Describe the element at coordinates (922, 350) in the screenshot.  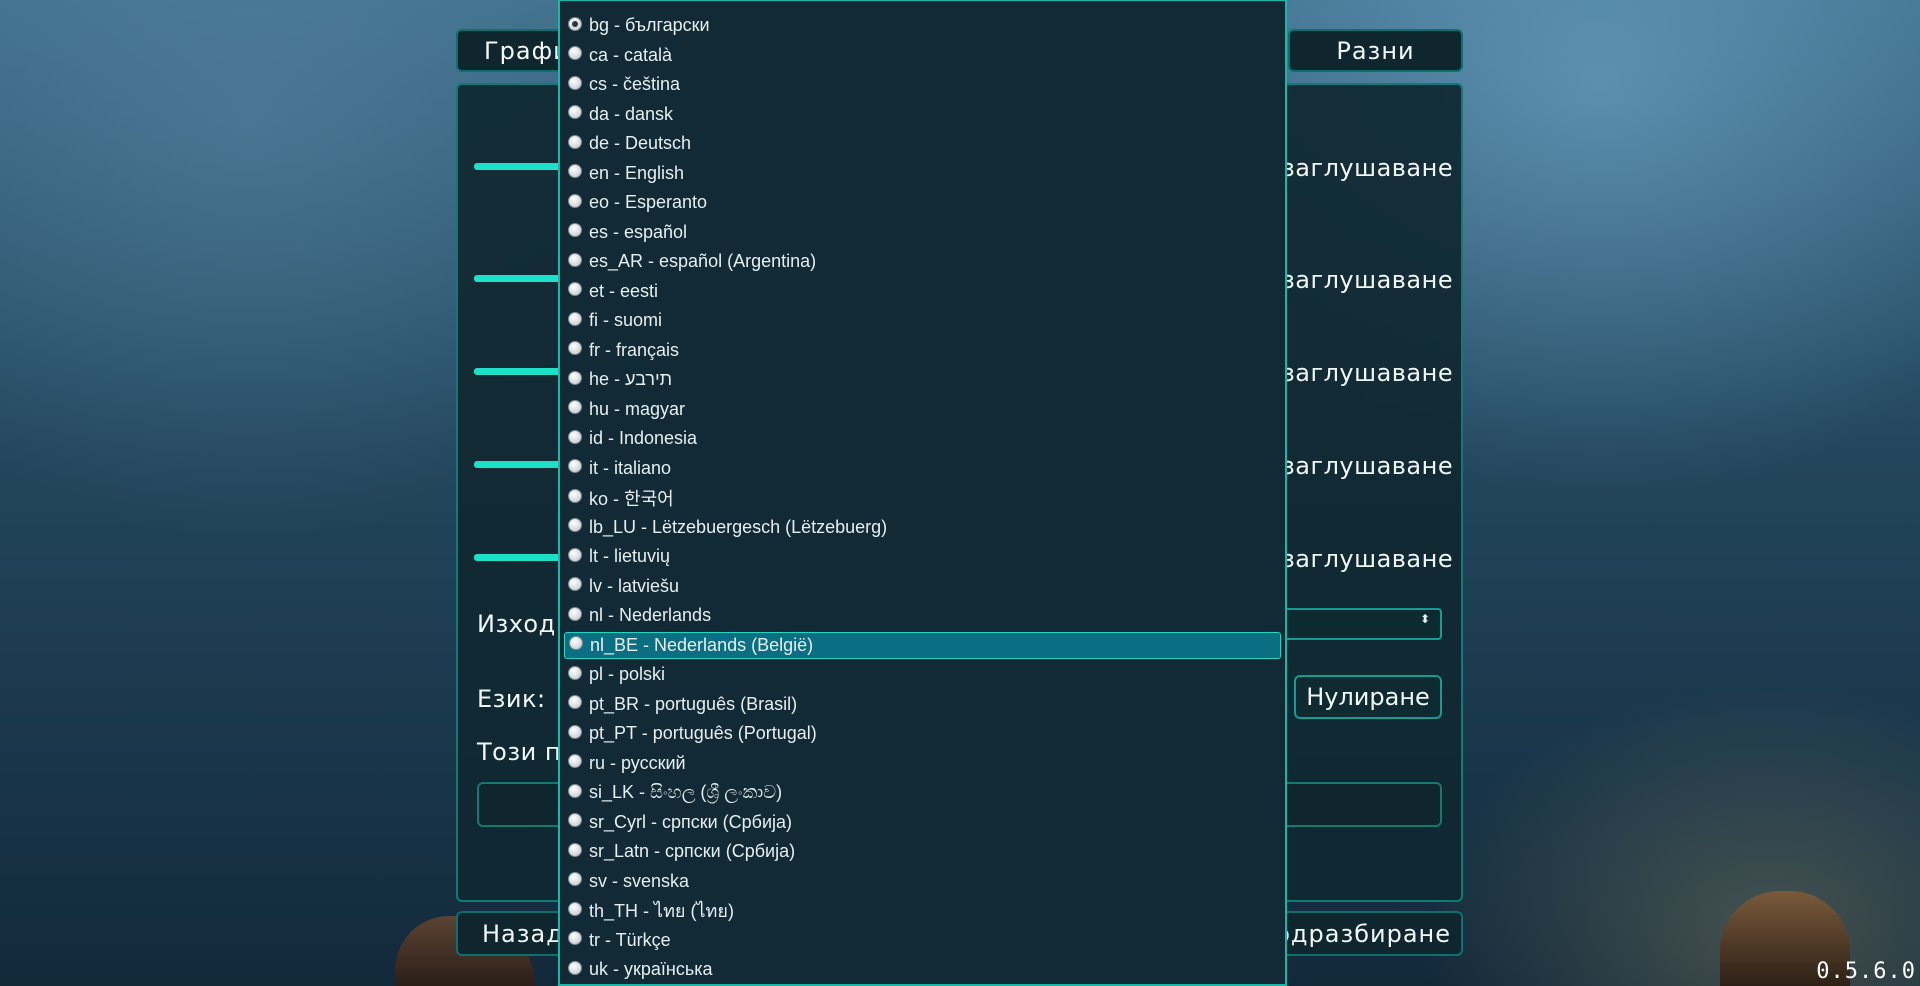
I see `language-option: fr - français` at that location.